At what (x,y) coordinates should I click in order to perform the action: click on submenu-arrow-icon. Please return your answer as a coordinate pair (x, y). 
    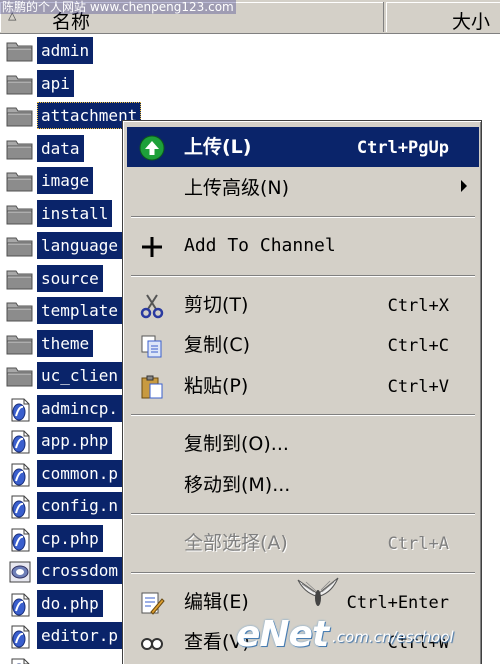
    Looking at the image, I should click on (464, 185).